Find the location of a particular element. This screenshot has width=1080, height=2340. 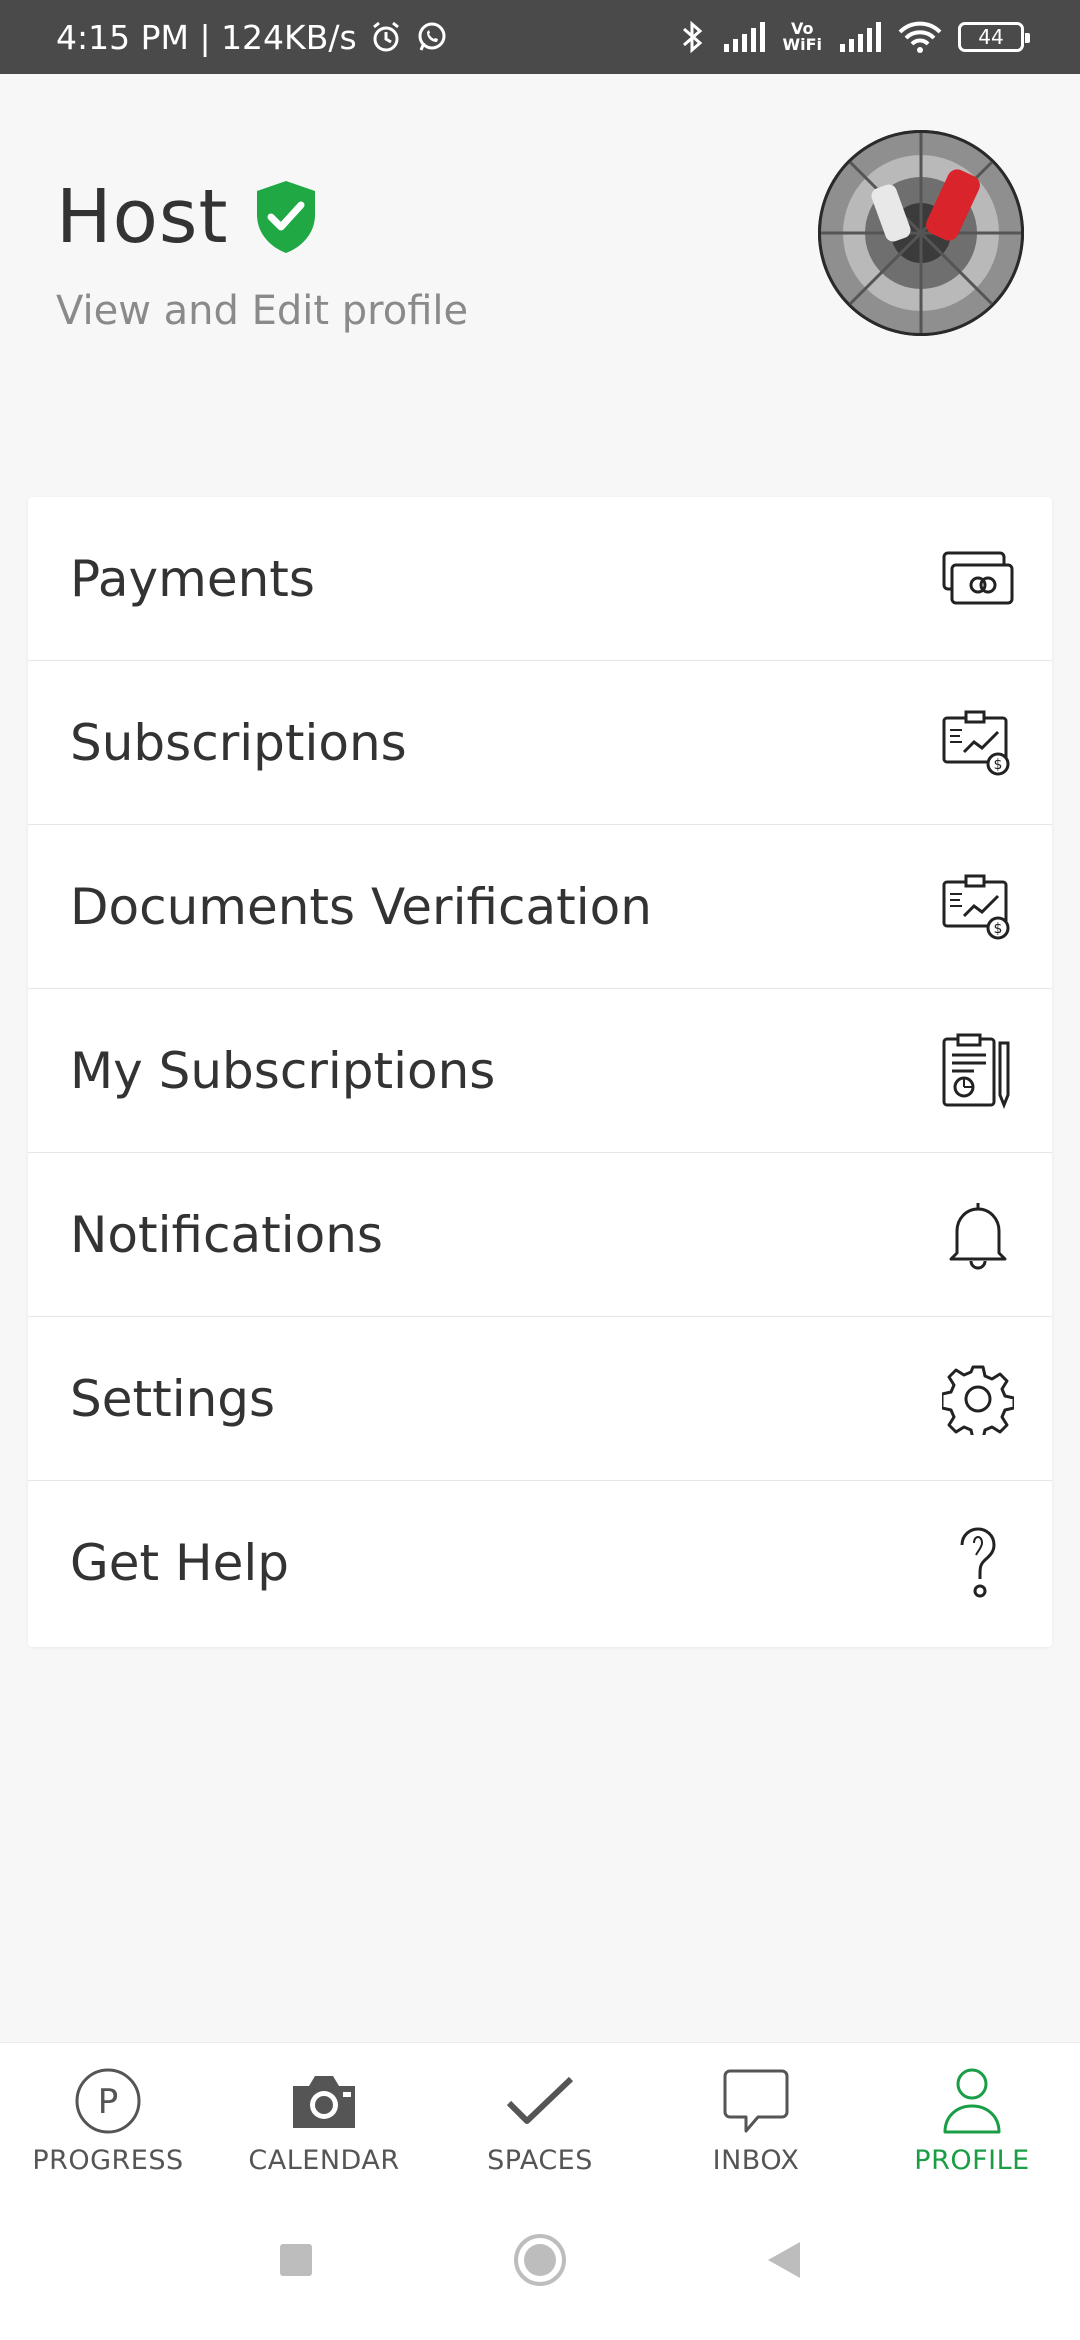

nav-label: INBOX is located at coordinates (756, 2160).